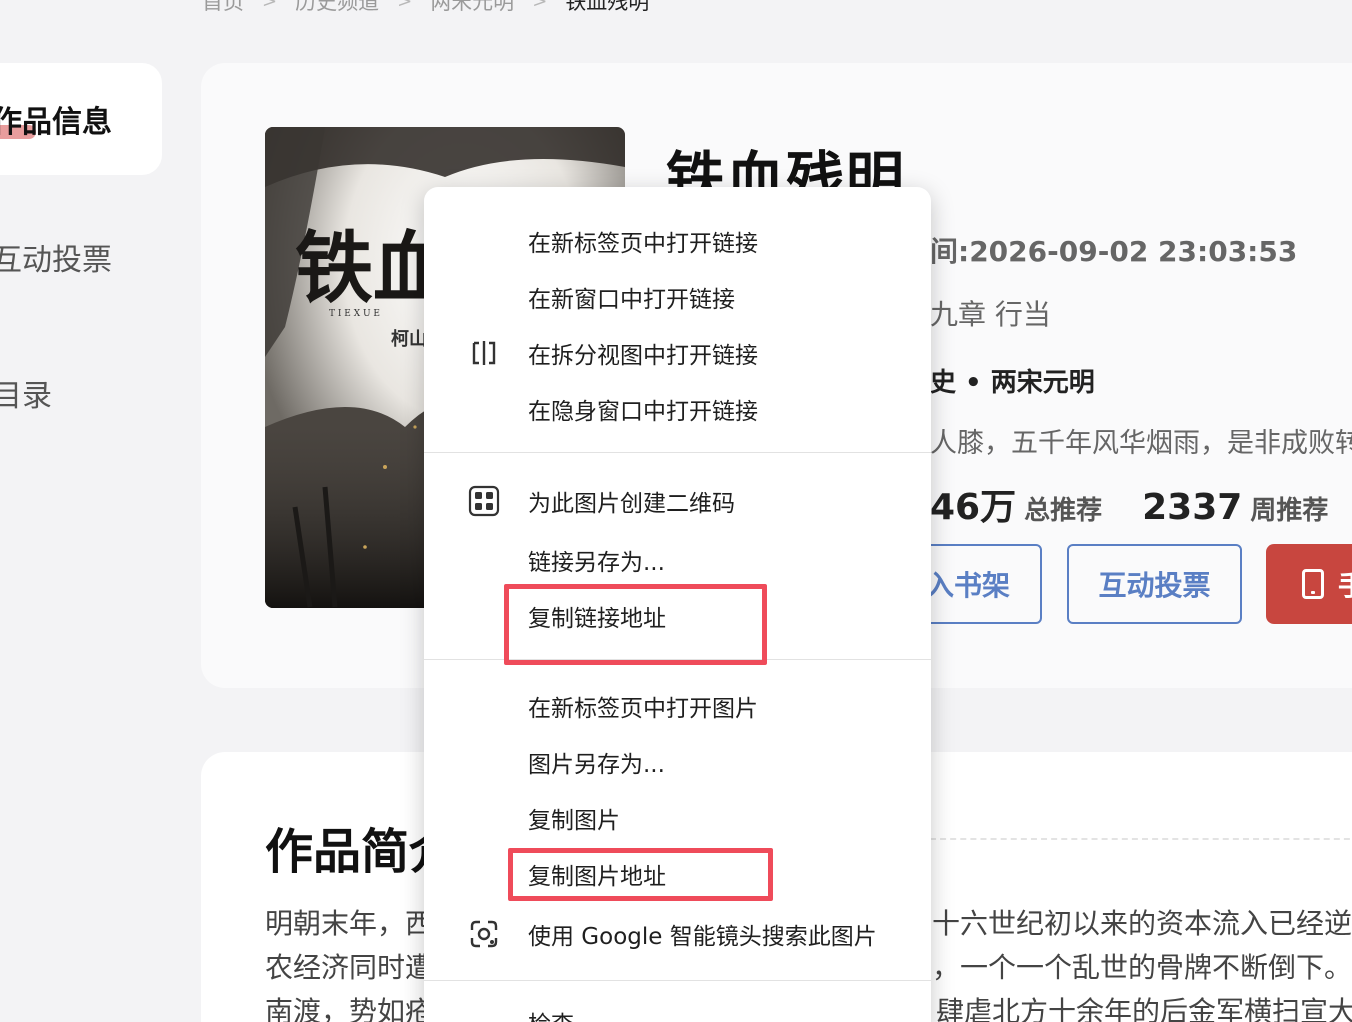 The image size is (1352, 1022). Describe the element at coordinates (484, 934) in the screenshot. I see `google-lens-icon` at that location.